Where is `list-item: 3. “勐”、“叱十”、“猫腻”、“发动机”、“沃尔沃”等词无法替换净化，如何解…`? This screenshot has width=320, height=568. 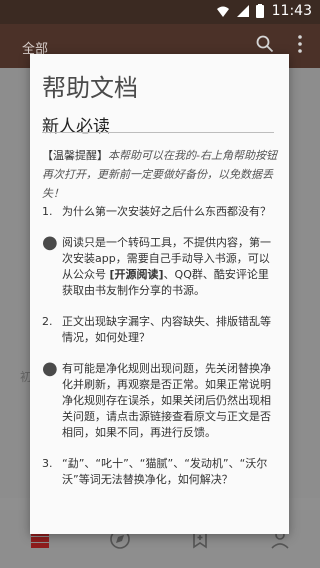 list-item: 3. “勐”、“叱十”、“猫腻”、“发动机”、“沃尔沃”等词无法替换净化，如何解… is located at coordinates (160, 472).